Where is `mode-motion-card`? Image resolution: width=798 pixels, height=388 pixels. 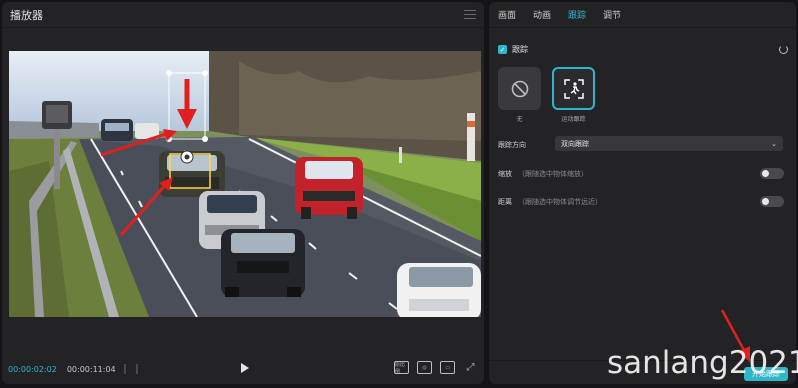
mode-motion-card is located at coordinates (573, 88).